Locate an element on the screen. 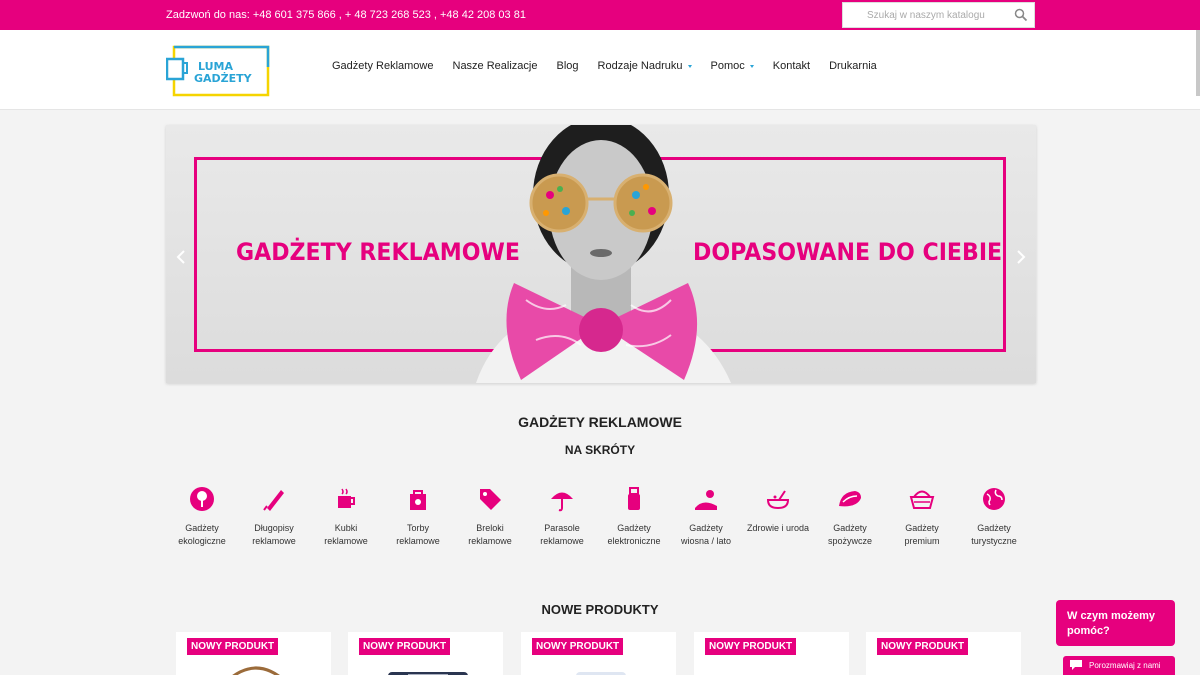 The image size is (1200, 675). usb-icon is located at coordinates (634, 498).